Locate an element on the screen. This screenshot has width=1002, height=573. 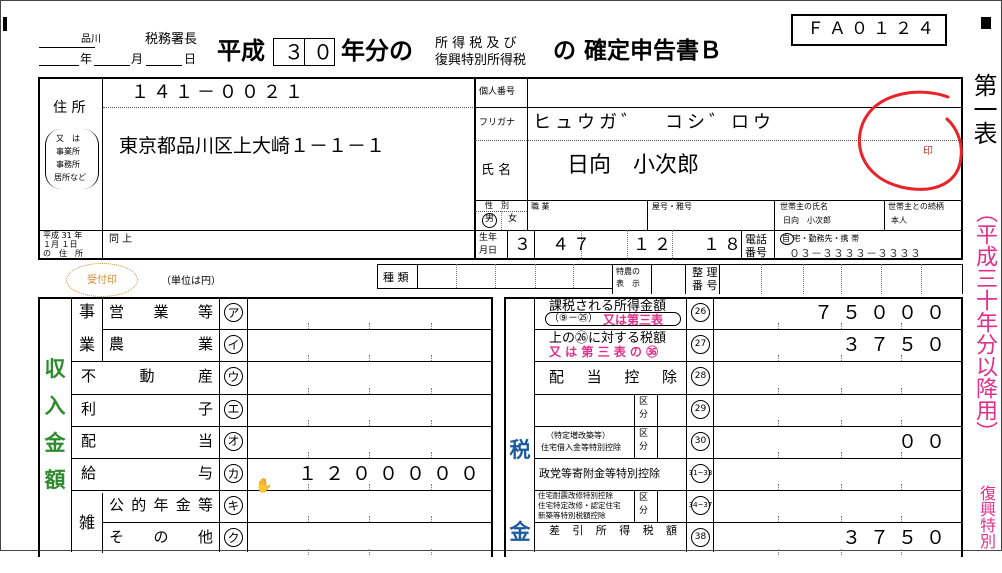
address-value: 東京都品川区上大崎１－１－１ is located at coordinates (252, 146).